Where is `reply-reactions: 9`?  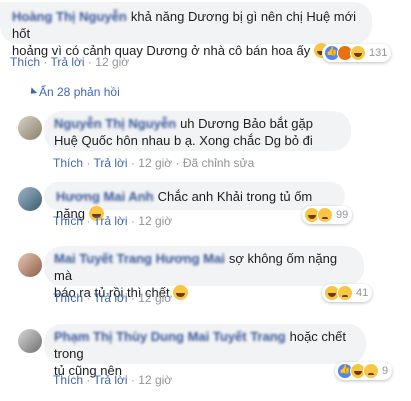
reply-reactions: 9 is located at coordinates (364, 371).